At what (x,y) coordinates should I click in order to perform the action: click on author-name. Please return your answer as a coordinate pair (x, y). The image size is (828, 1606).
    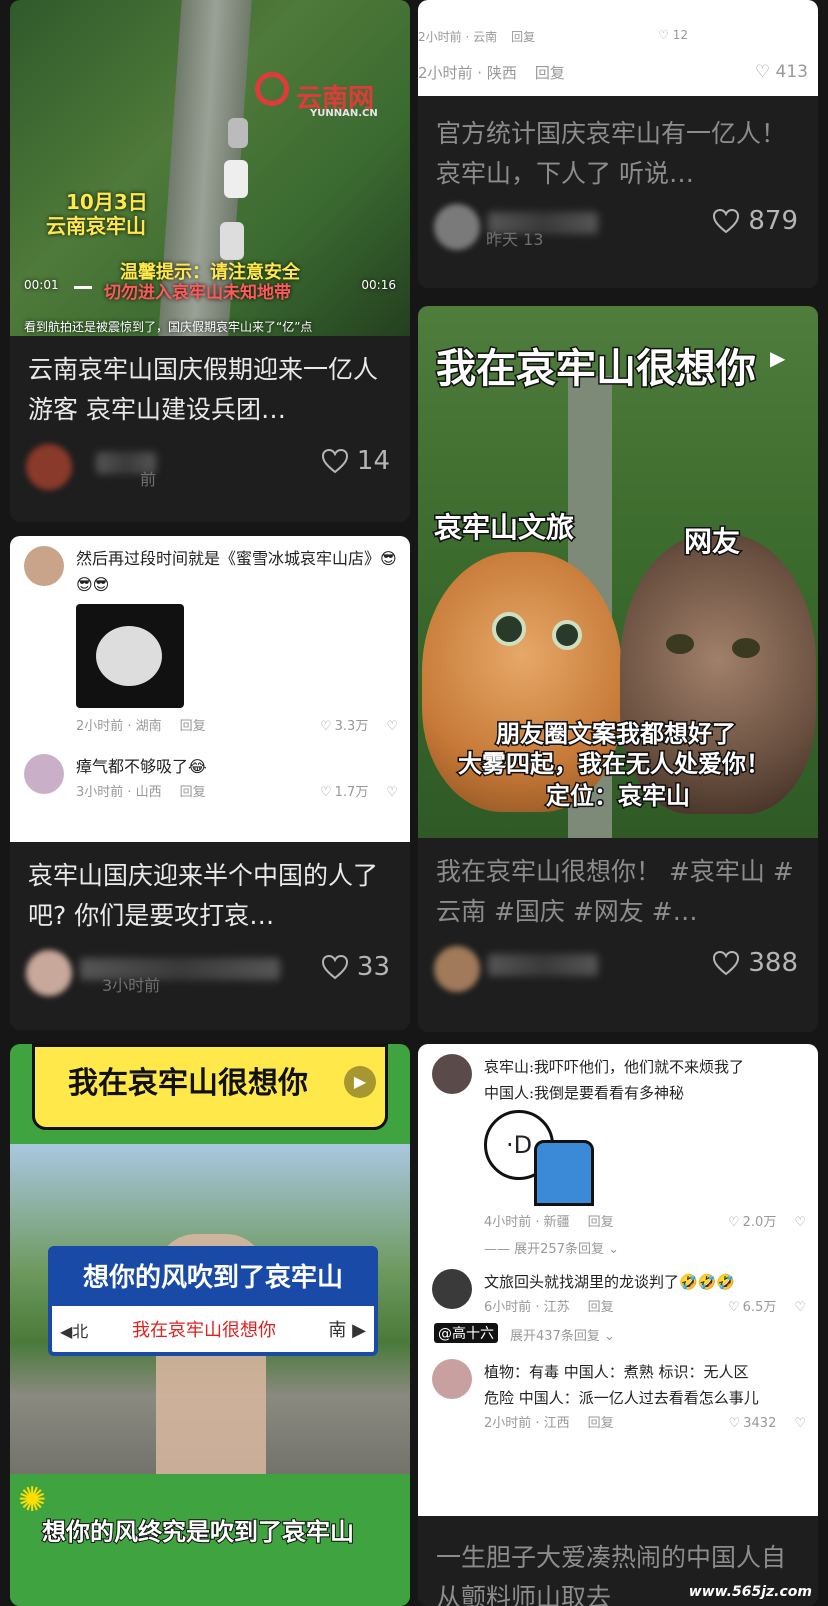
    Looking at the image, I should click on (543, 965).